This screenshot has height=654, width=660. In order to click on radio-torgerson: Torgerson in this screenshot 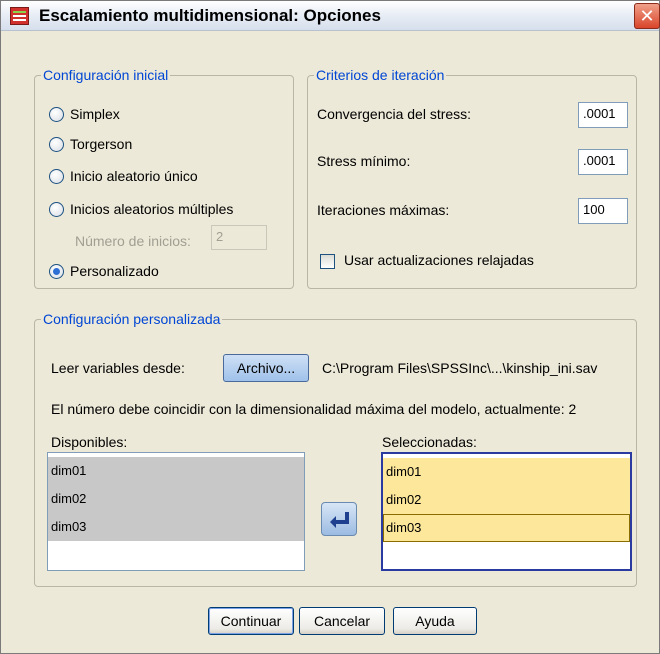, I will do `click(149, 145)`.